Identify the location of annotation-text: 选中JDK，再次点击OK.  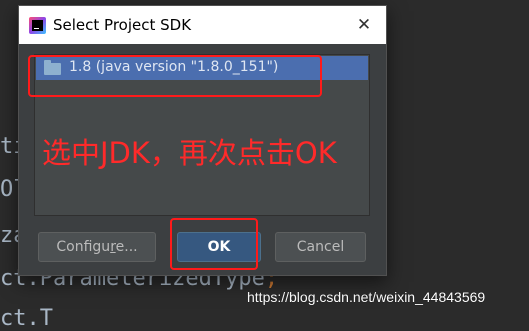
(189, 153).